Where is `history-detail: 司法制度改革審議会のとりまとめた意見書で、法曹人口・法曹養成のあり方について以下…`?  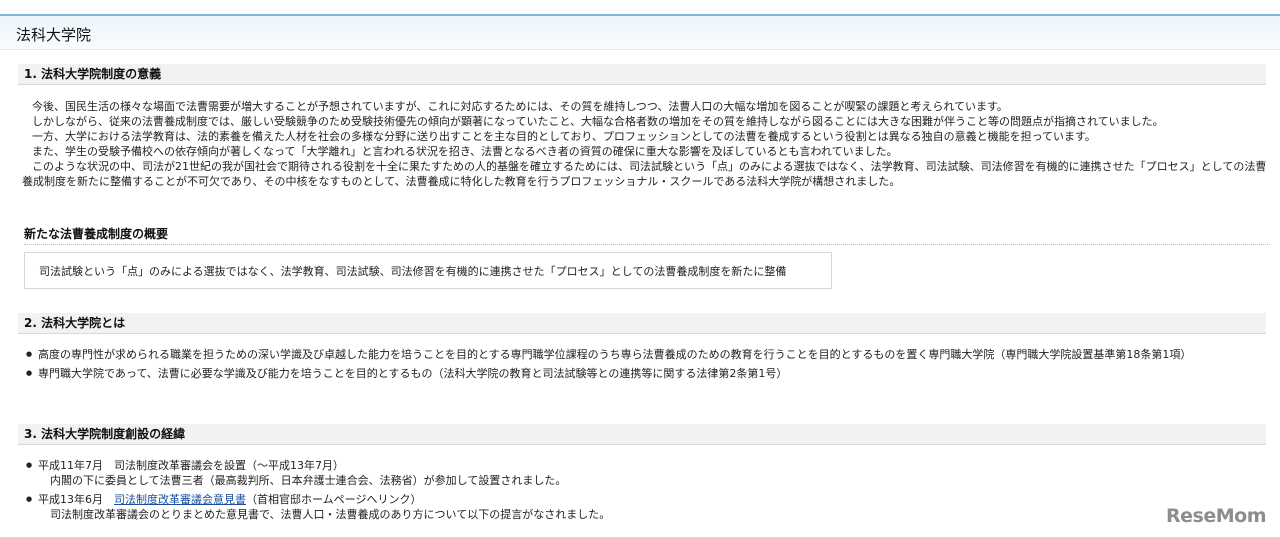 history-detail: 司法制度改革審議会のとりまとめた意見書で、法曹人口・法曹養成のあり方について以下… is located at coordinates (330, 514).